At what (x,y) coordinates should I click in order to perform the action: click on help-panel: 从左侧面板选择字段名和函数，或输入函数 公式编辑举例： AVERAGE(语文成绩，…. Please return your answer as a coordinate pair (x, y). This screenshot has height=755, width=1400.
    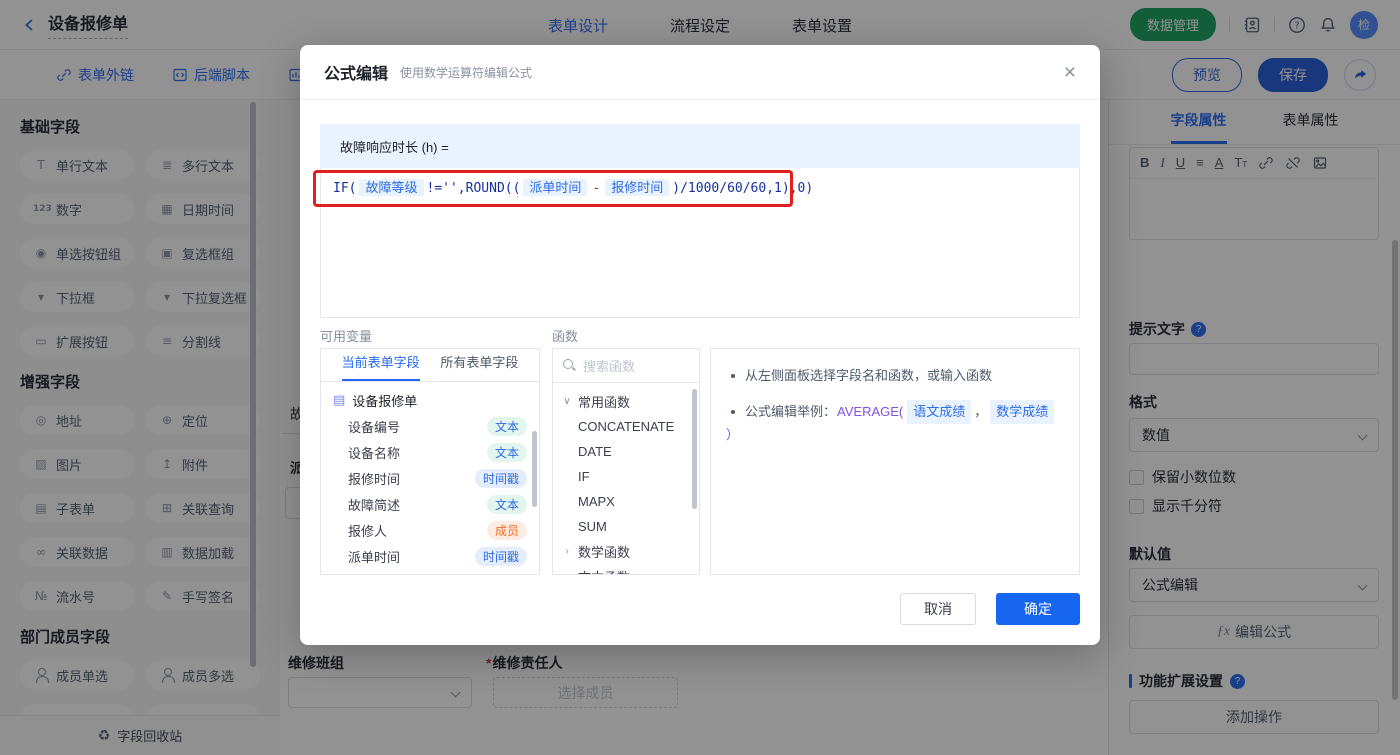
    Looking at the image, I should click on (895, 461).